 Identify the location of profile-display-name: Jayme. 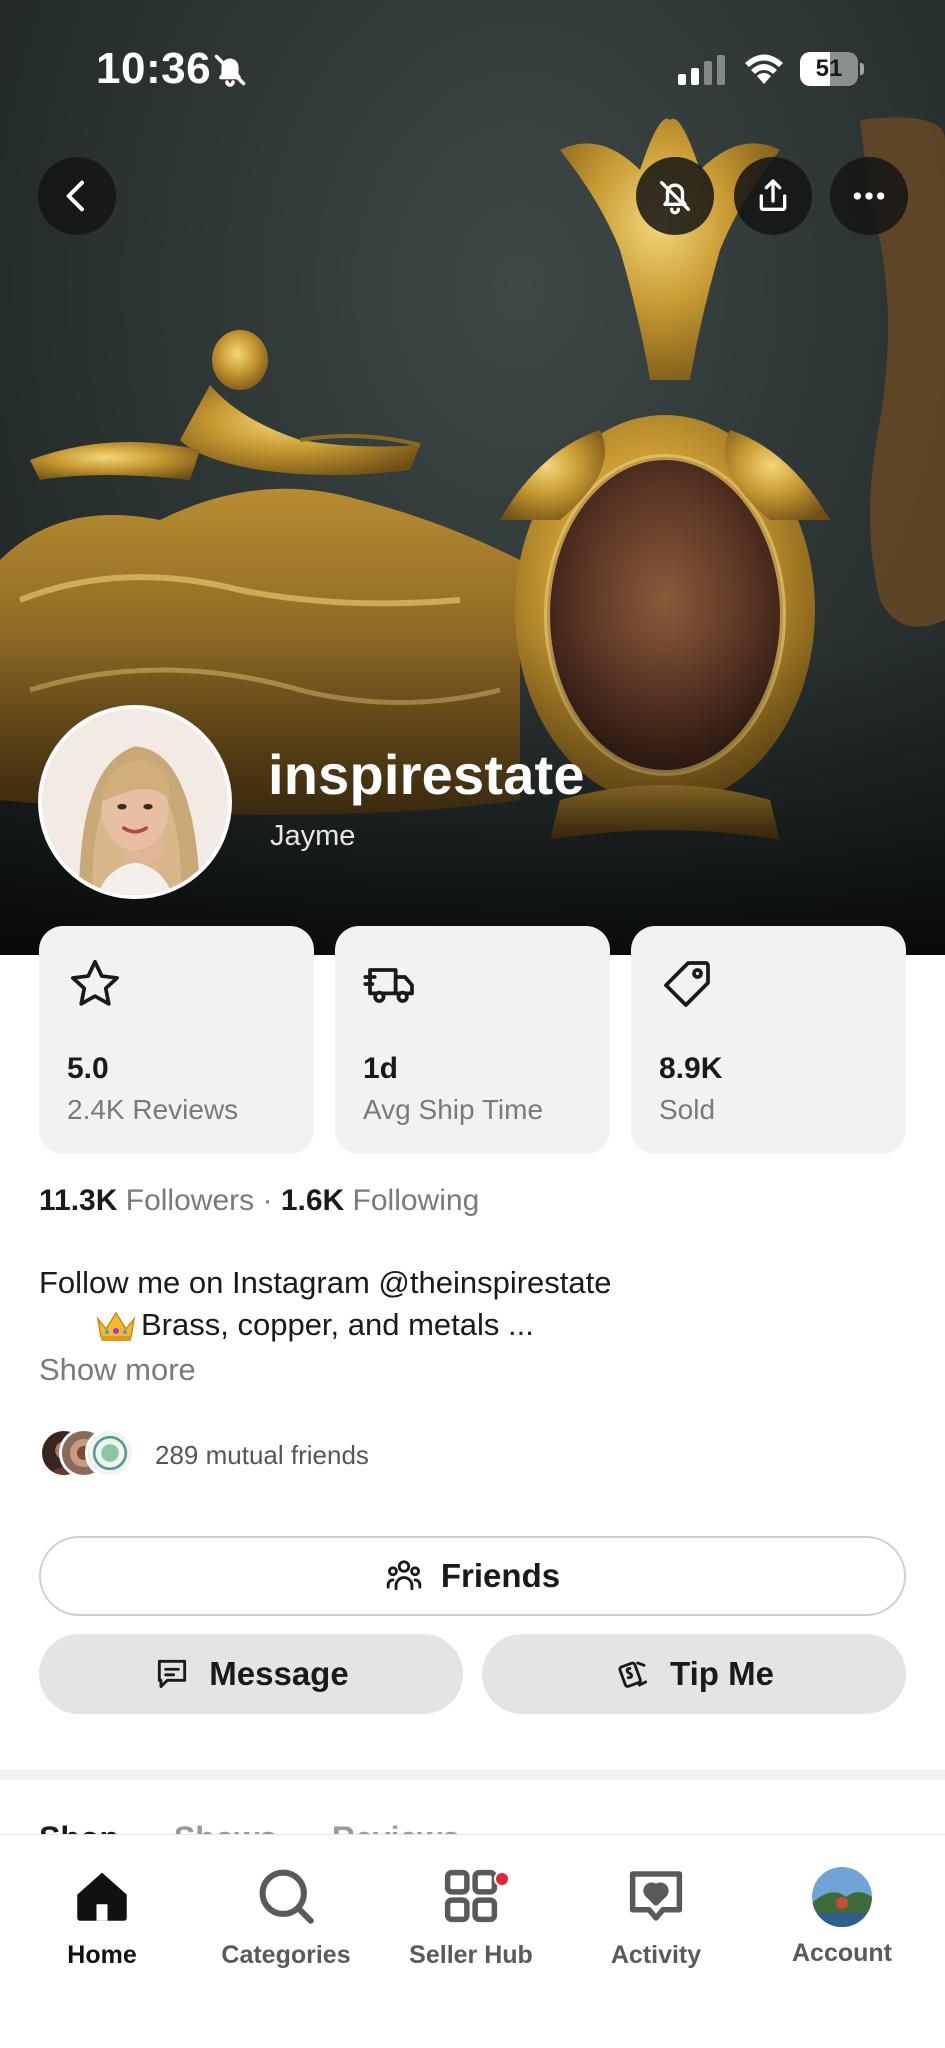
(313, 836).